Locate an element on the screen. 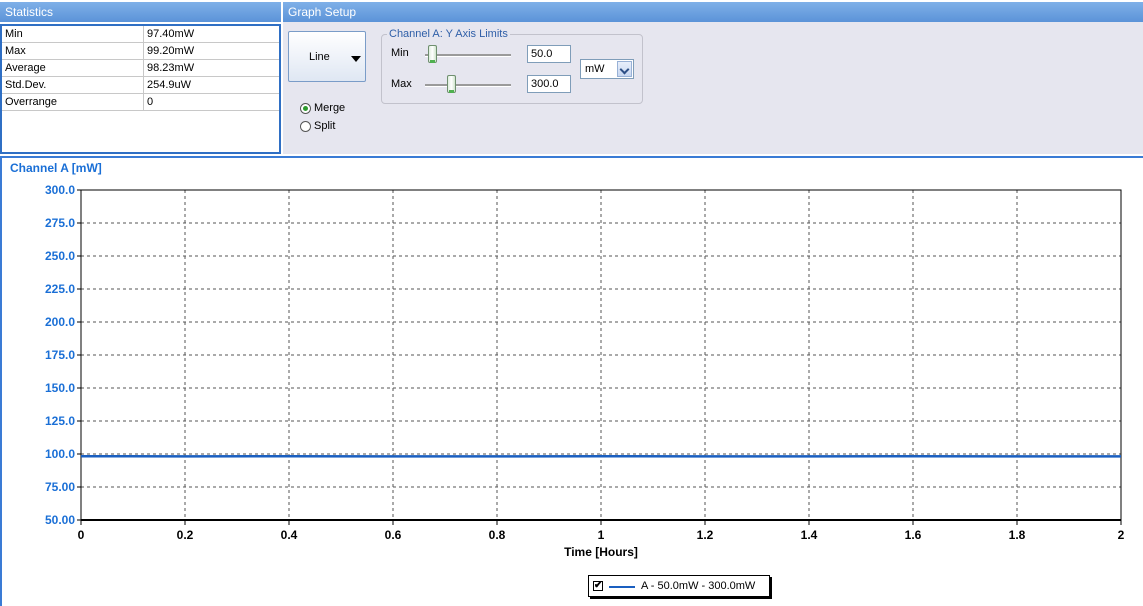  x-tick-label: 0.6 is located at coordinates (393, 535).